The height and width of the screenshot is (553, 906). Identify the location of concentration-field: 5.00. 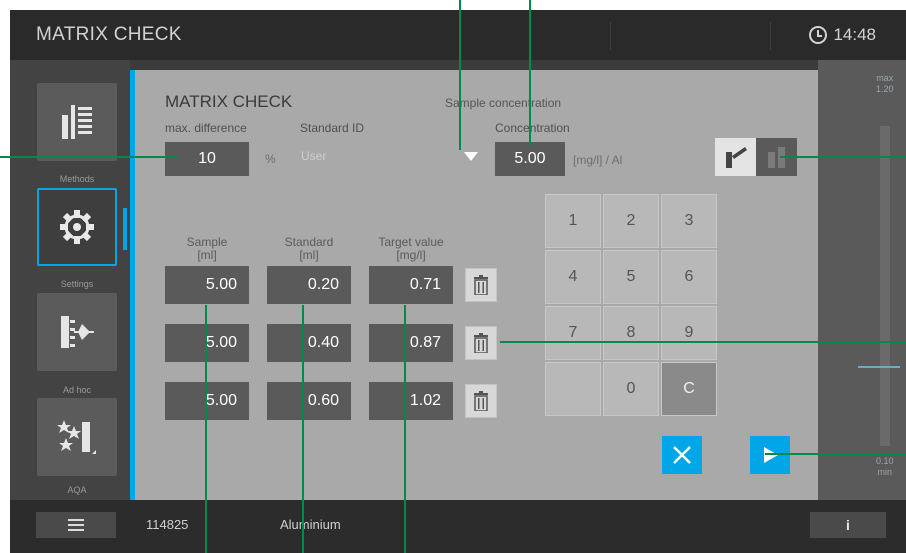
(530, 159).